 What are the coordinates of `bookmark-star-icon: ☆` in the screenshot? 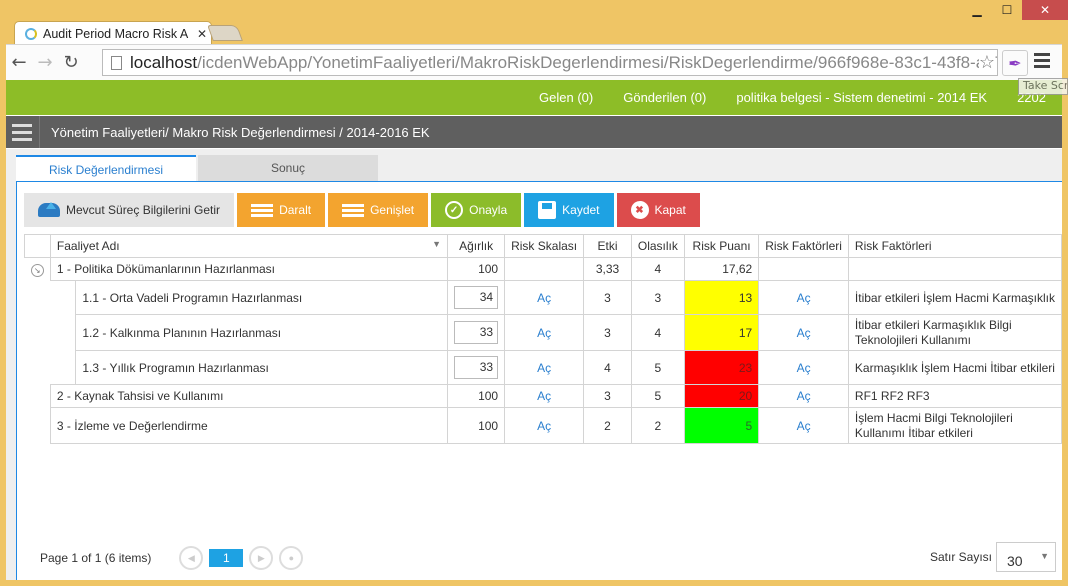 It's located at (986, 62).